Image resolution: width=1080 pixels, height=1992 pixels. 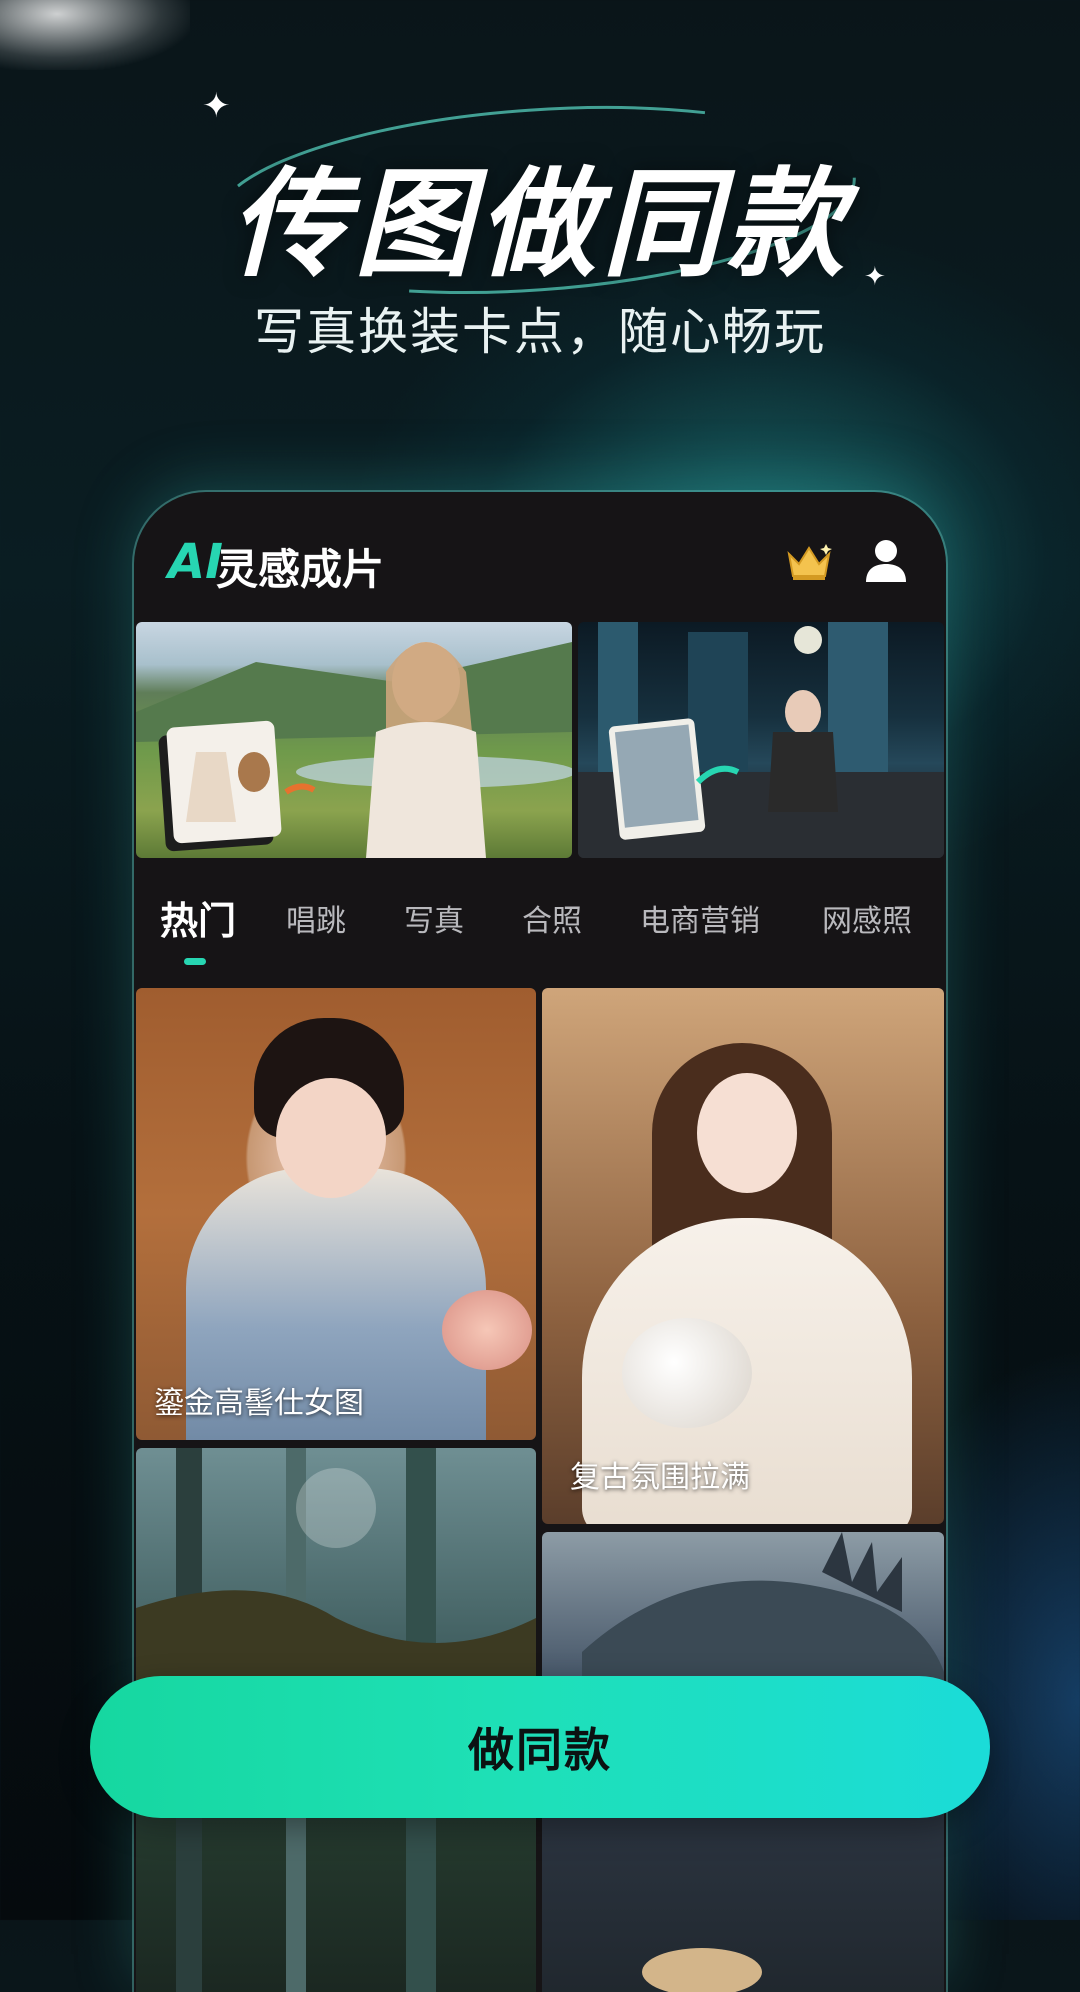 What do you see at coordinates (354, 750) in the screenshot?
I see `banner-outfit-illustration` at bounding box center [354, 750].